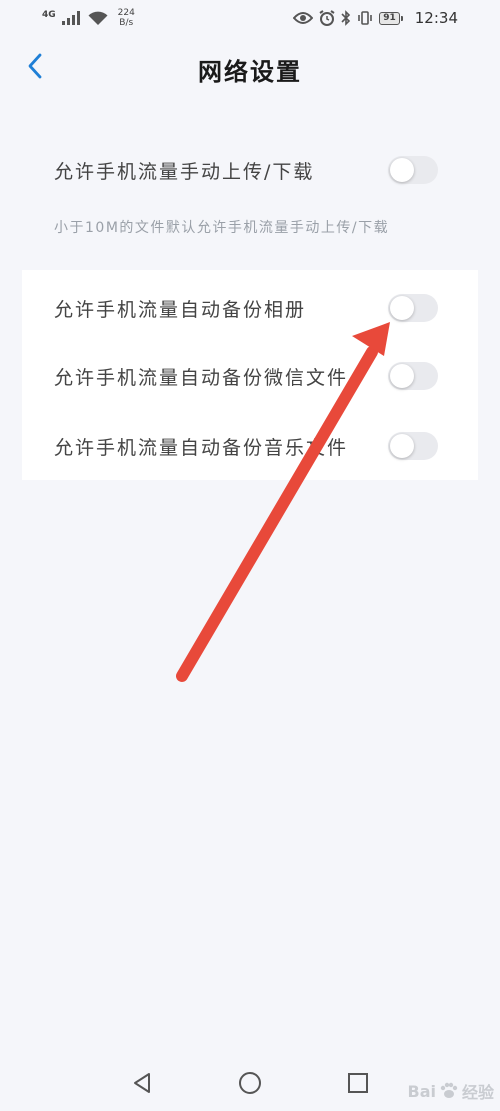  I want to click on toggle-backup-music, so click(413, 446).